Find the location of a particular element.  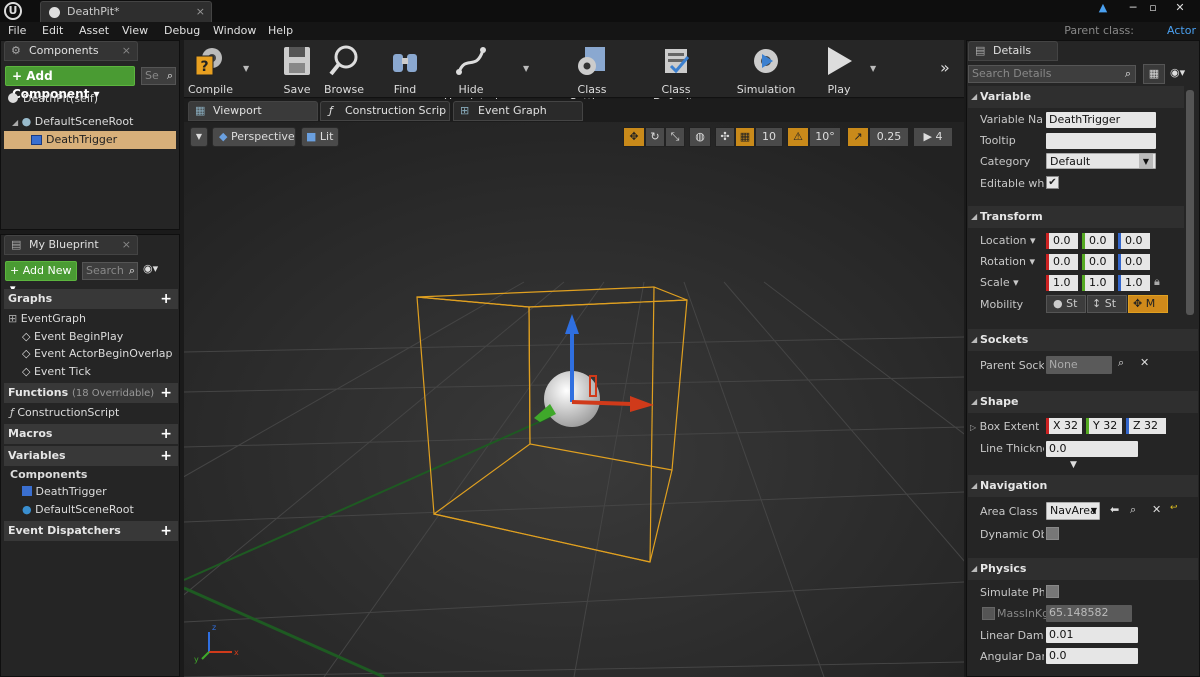

use-selected-arrow-icon: ⬅ is located at coordinates (1114, 509).